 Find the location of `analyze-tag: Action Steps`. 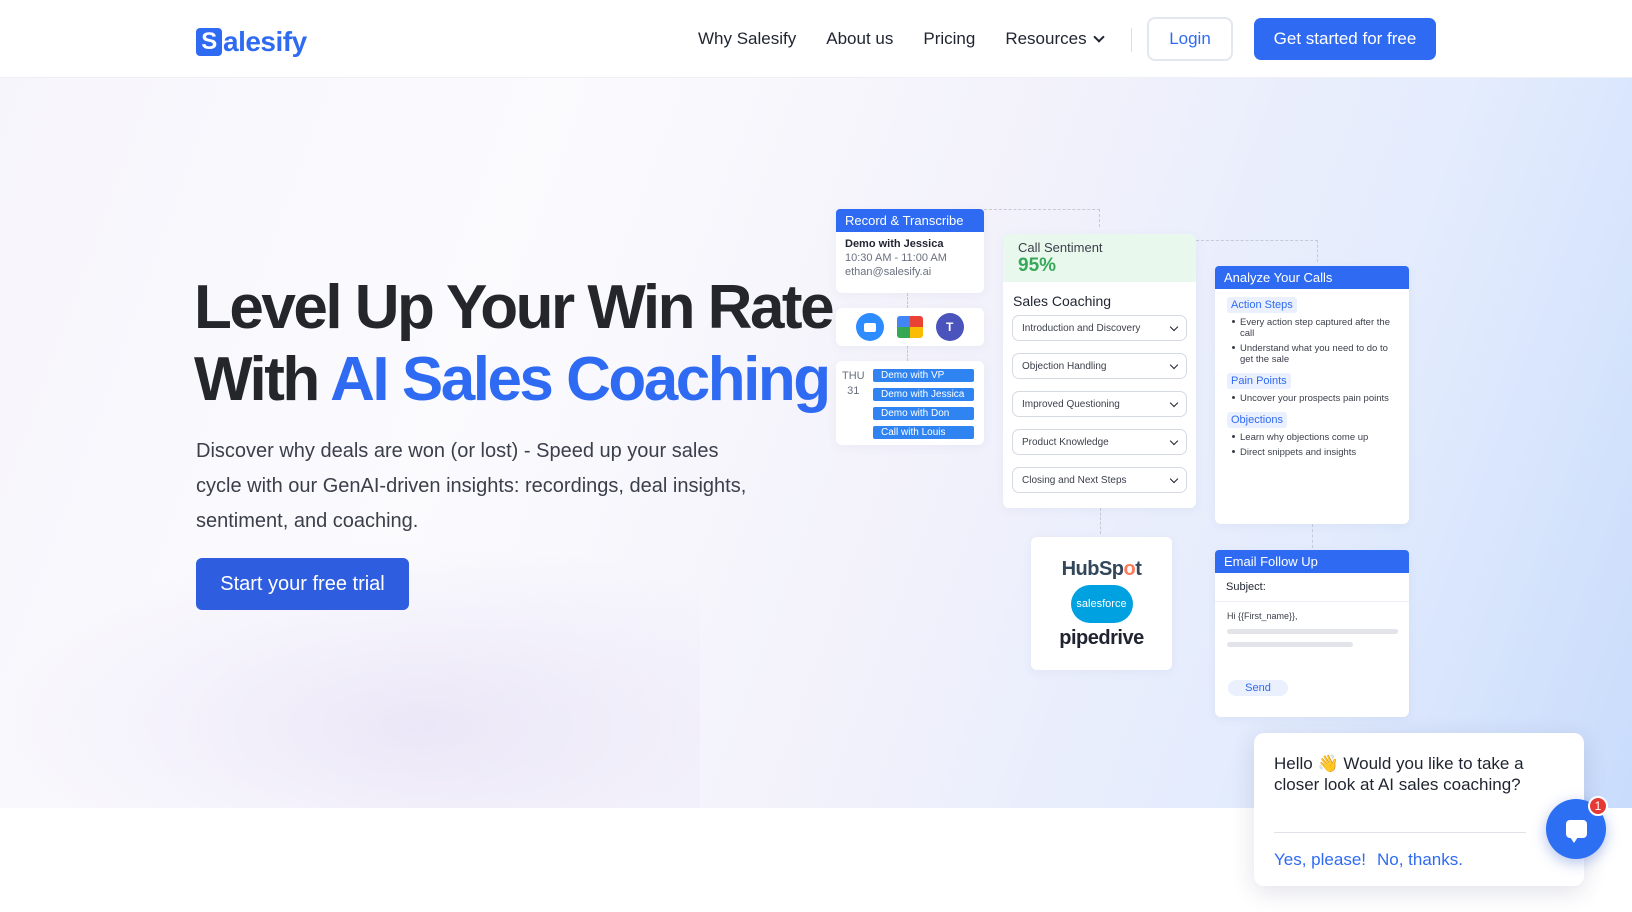

analyze-tag: Action Steps is located at coordinates (1262, 305).